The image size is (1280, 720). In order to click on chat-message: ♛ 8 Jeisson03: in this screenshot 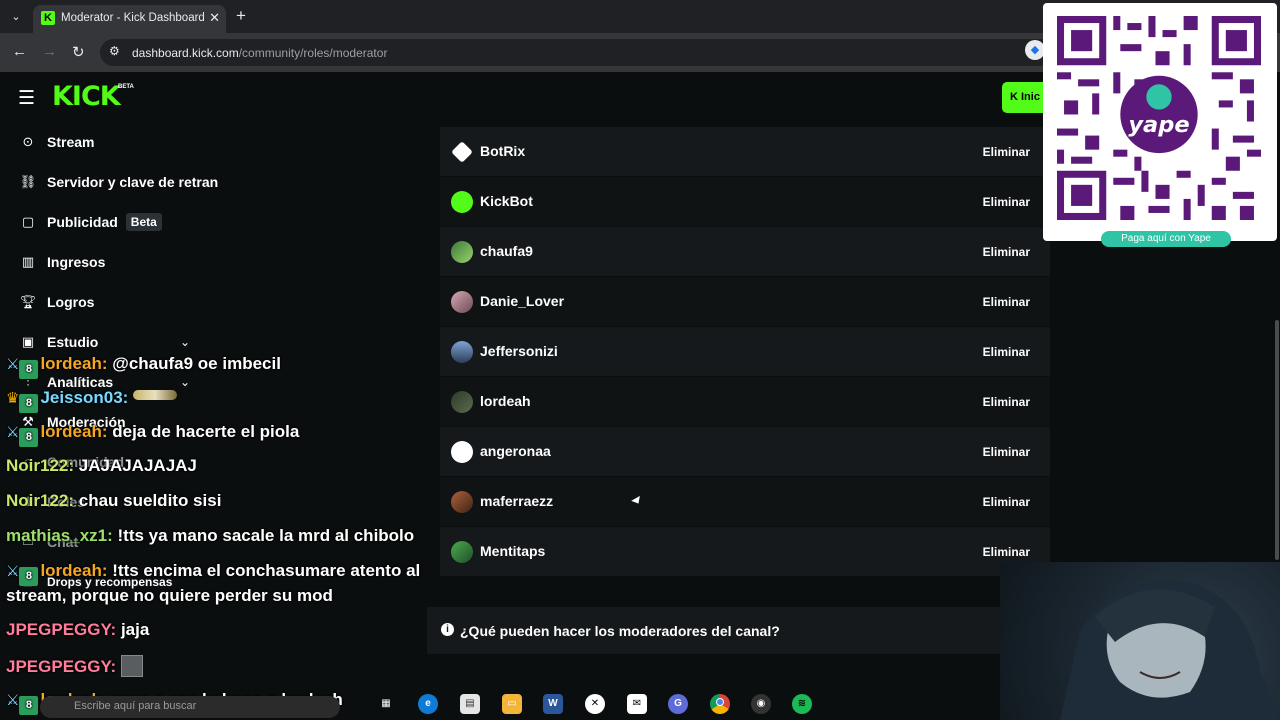, I will do `click(92, 400)`.